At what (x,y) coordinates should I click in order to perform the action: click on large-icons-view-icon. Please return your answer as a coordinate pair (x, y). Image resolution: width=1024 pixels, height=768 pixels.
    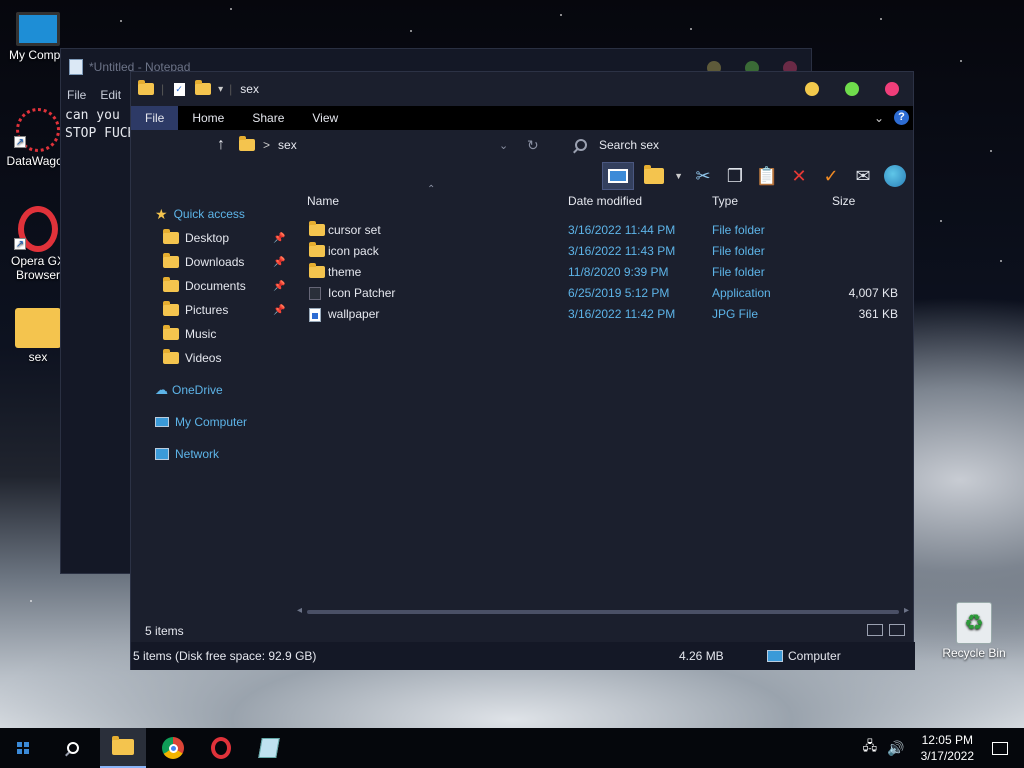
    Looking at the image, I should click on (897, 630).